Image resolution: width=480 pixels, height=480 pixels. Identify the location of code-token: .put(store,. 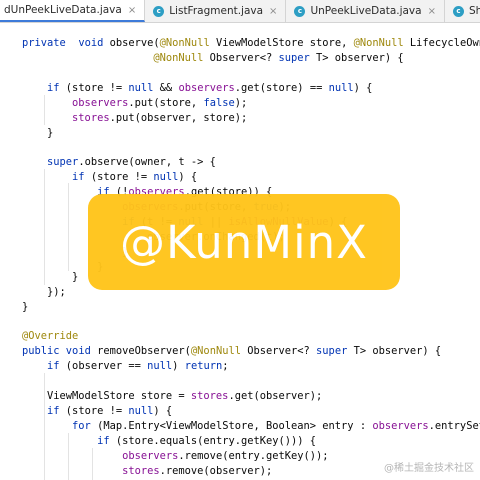
(166, 103).